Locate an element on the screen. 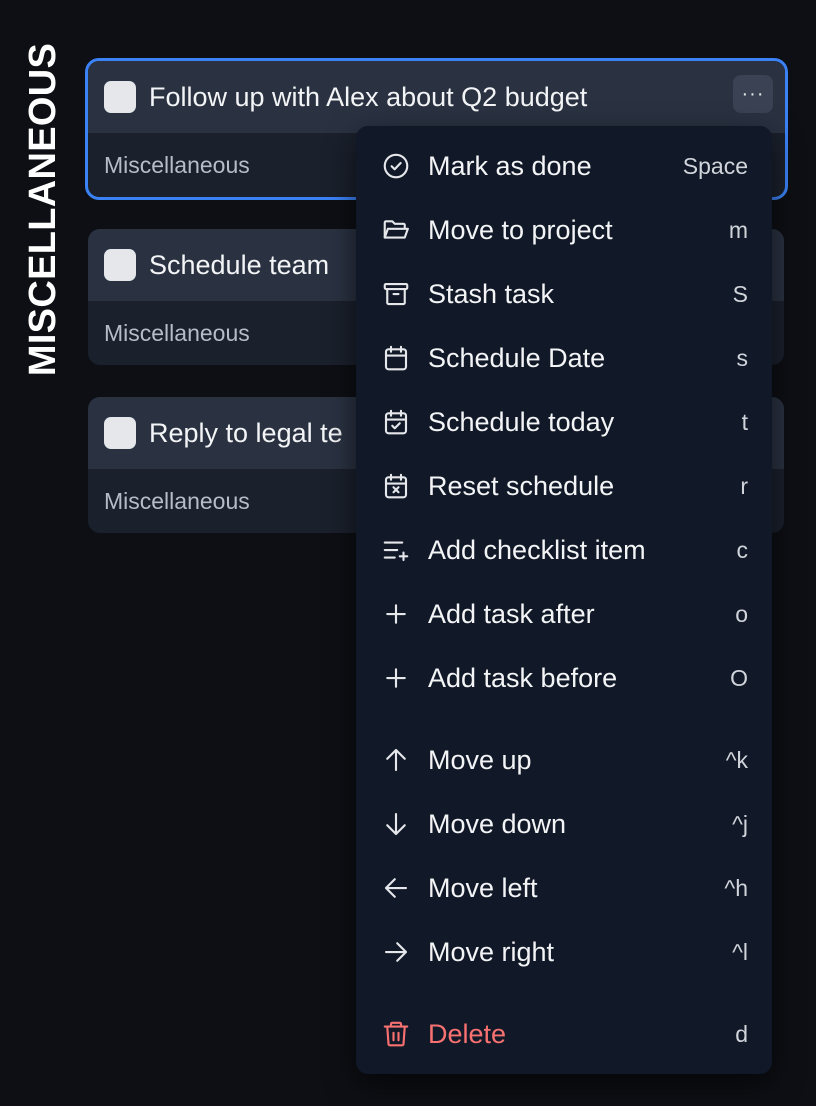  menu-item-label: Mark as done is located at coordinates (510, 165).